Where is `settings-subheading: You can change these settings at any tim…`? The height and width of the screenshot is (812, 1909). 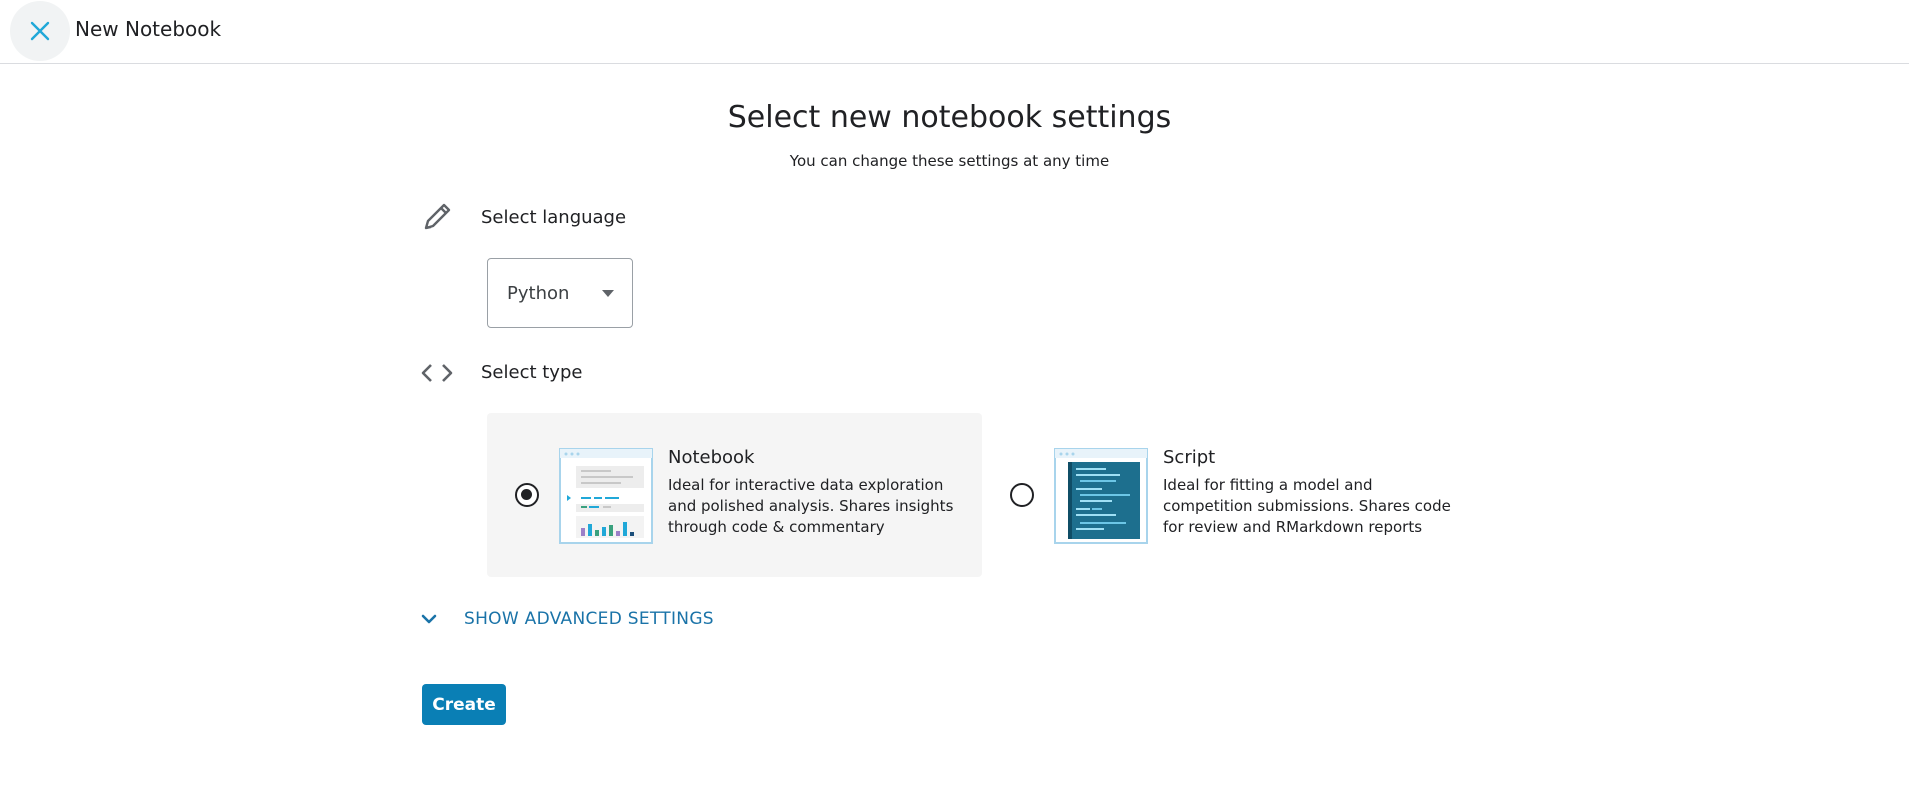 settings-subheading: You can change these settings at any tim… is located at coordinates (949, 161).